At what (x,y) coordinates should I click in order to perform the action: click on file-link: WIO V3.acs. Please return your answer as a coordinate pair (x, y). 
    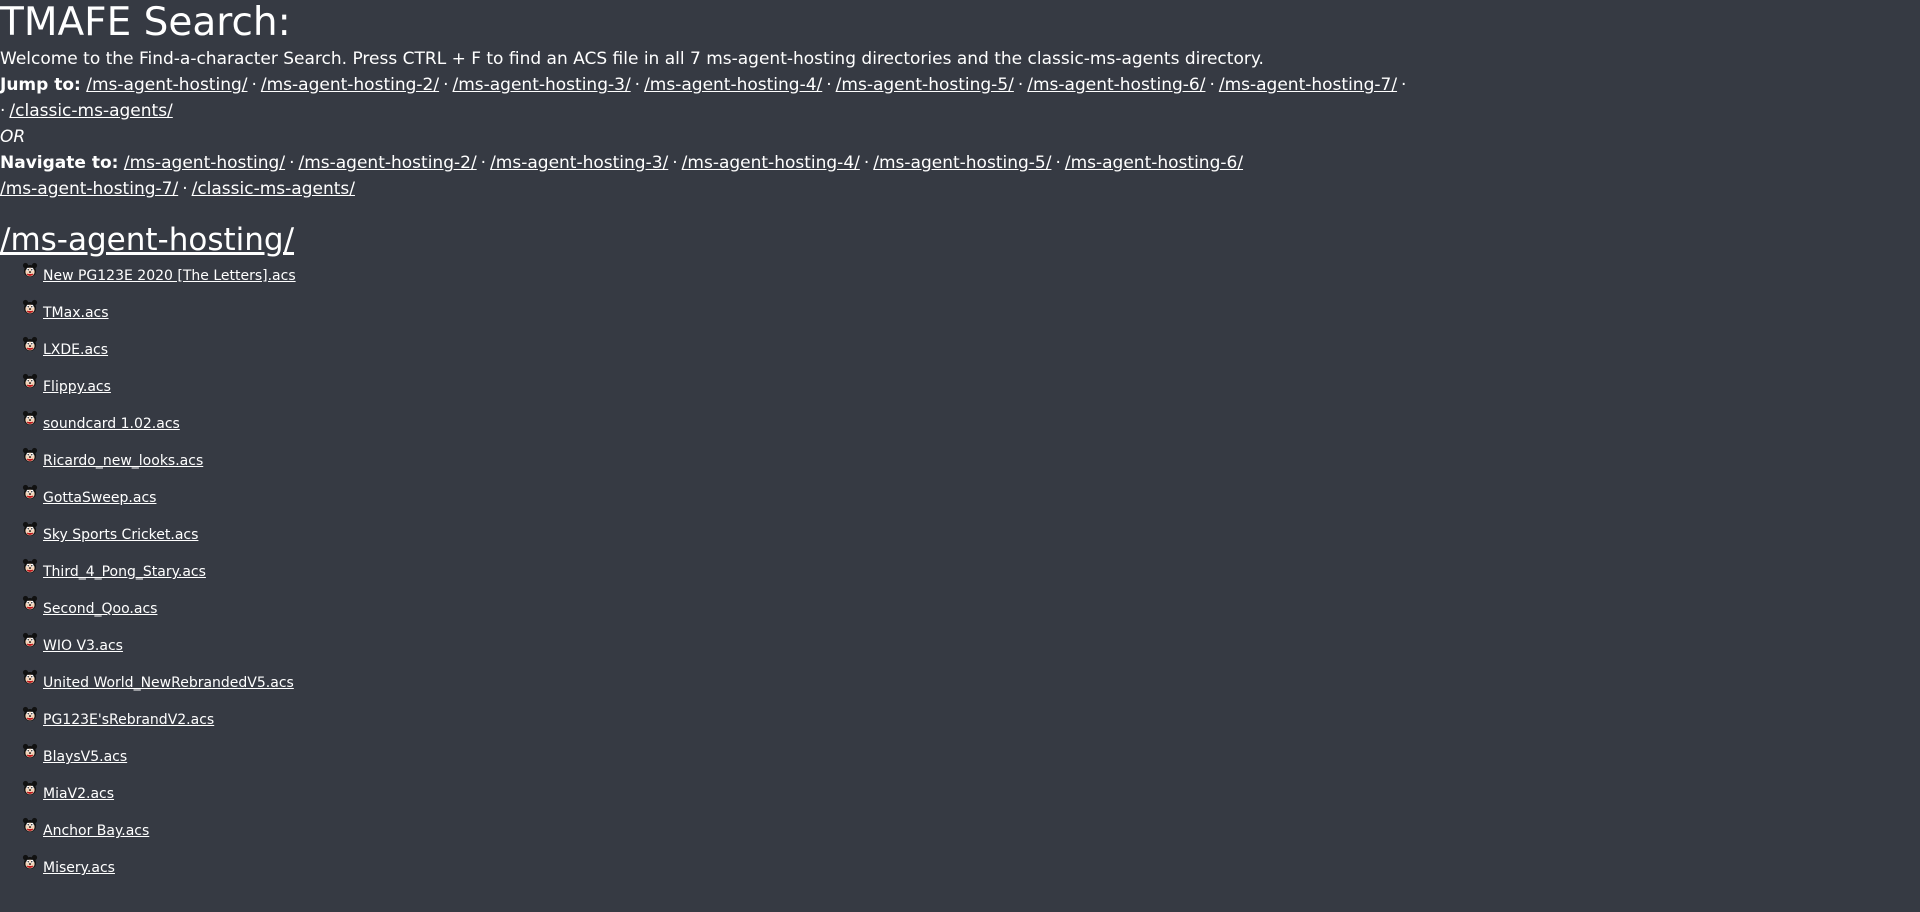
    Looking at the image, I should click on (83, 646).